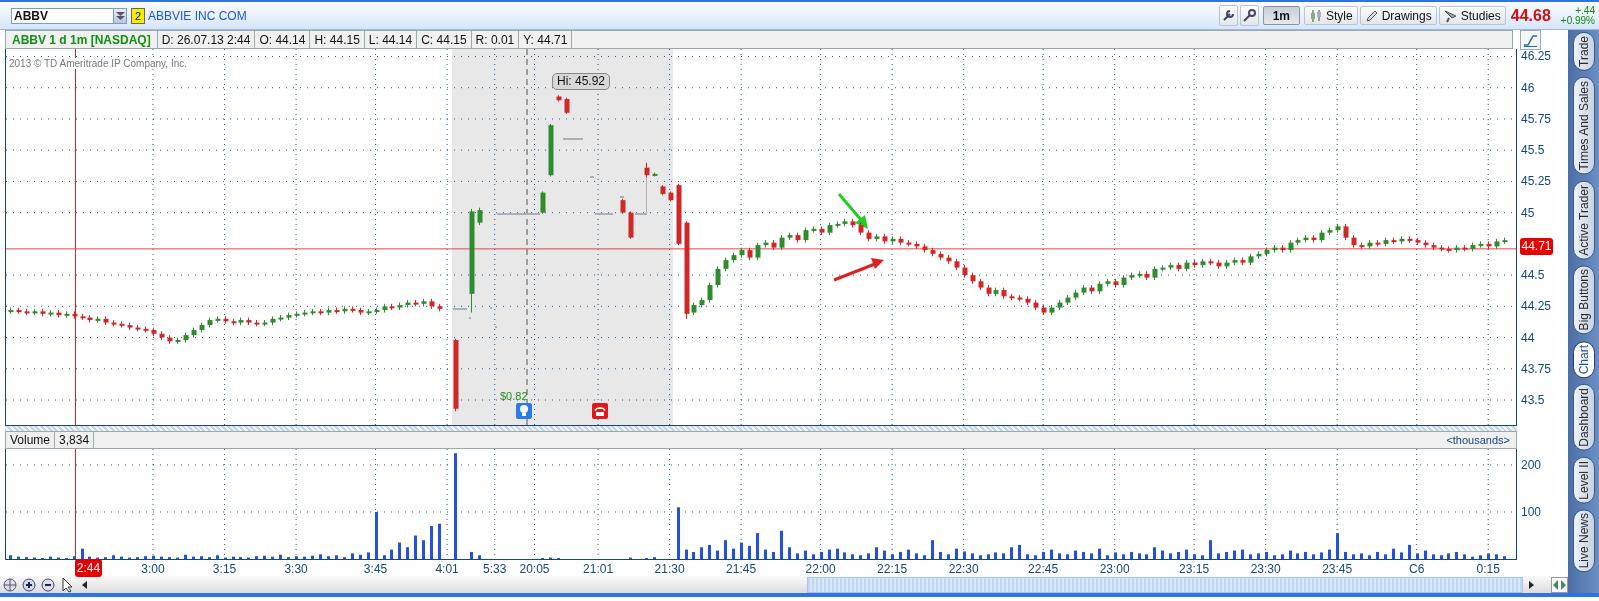  What do you see at coordinates (1583, 359) in the screenshot?
I see `side-tab: Chart` at bounding box center [1583, 359].